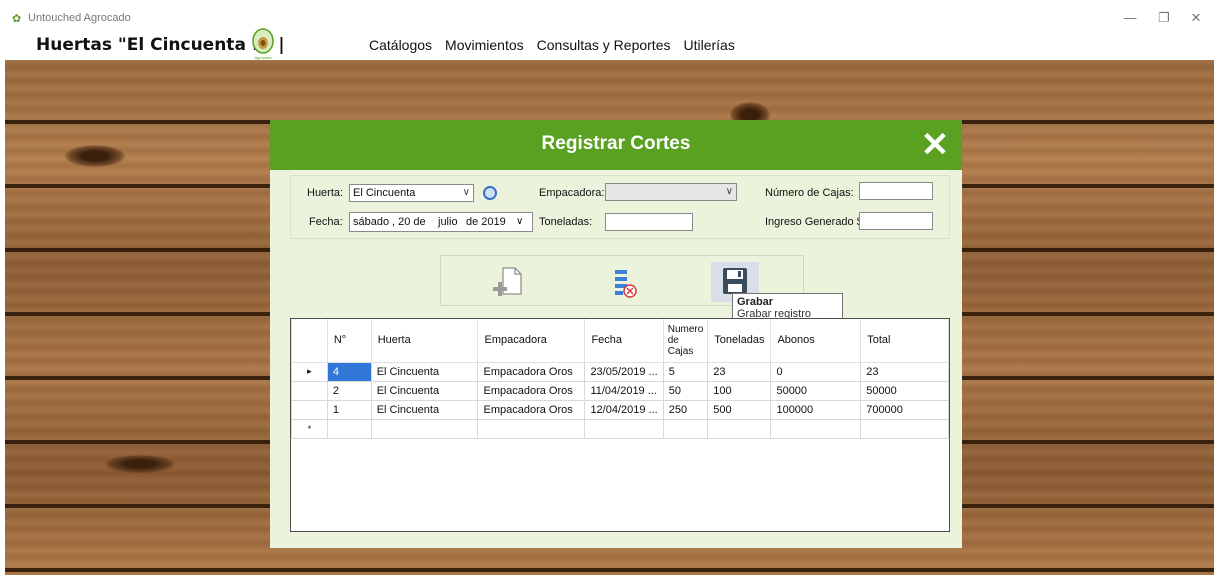 The height and width of the screenshot is (575, 1214). What do you see at coordinates (685, 390) in the screenshot?
I see `cell-cajas: 50` at bounding box center [685, 390].